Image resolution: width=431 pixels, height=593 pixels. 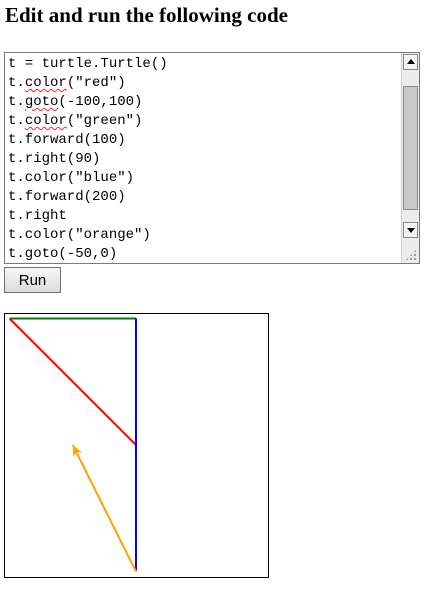 I want to click on code-line: t.color("green"), so click(x=204, y=121).